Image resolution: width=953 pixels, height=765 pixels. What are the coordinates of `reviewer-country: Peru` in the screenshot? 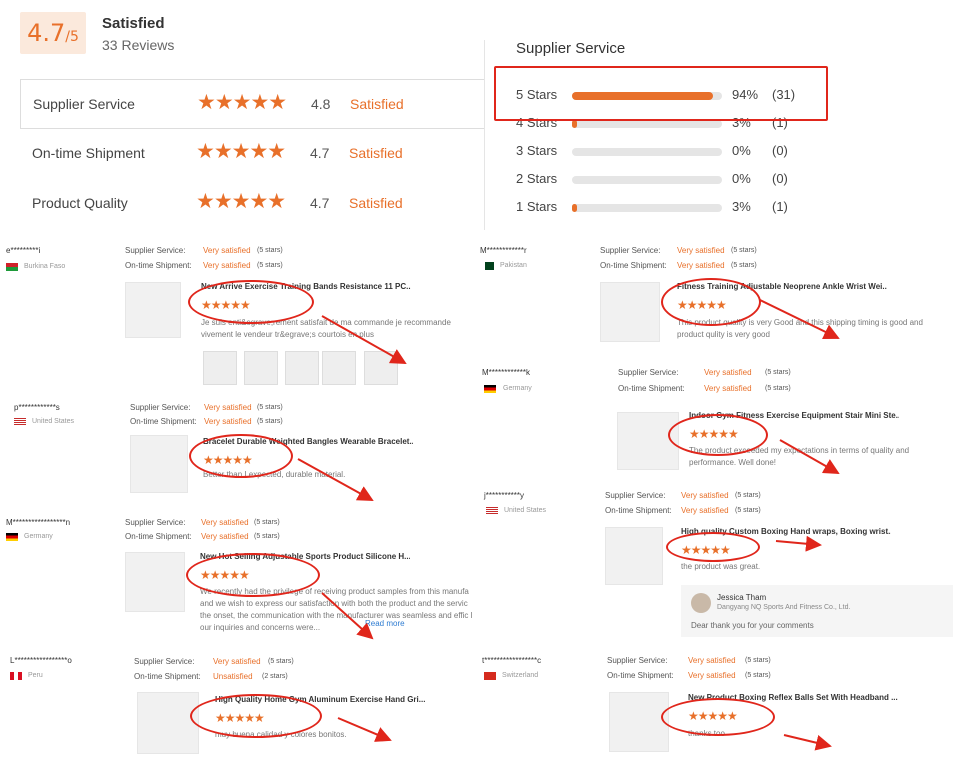 It's located at (35, 675).